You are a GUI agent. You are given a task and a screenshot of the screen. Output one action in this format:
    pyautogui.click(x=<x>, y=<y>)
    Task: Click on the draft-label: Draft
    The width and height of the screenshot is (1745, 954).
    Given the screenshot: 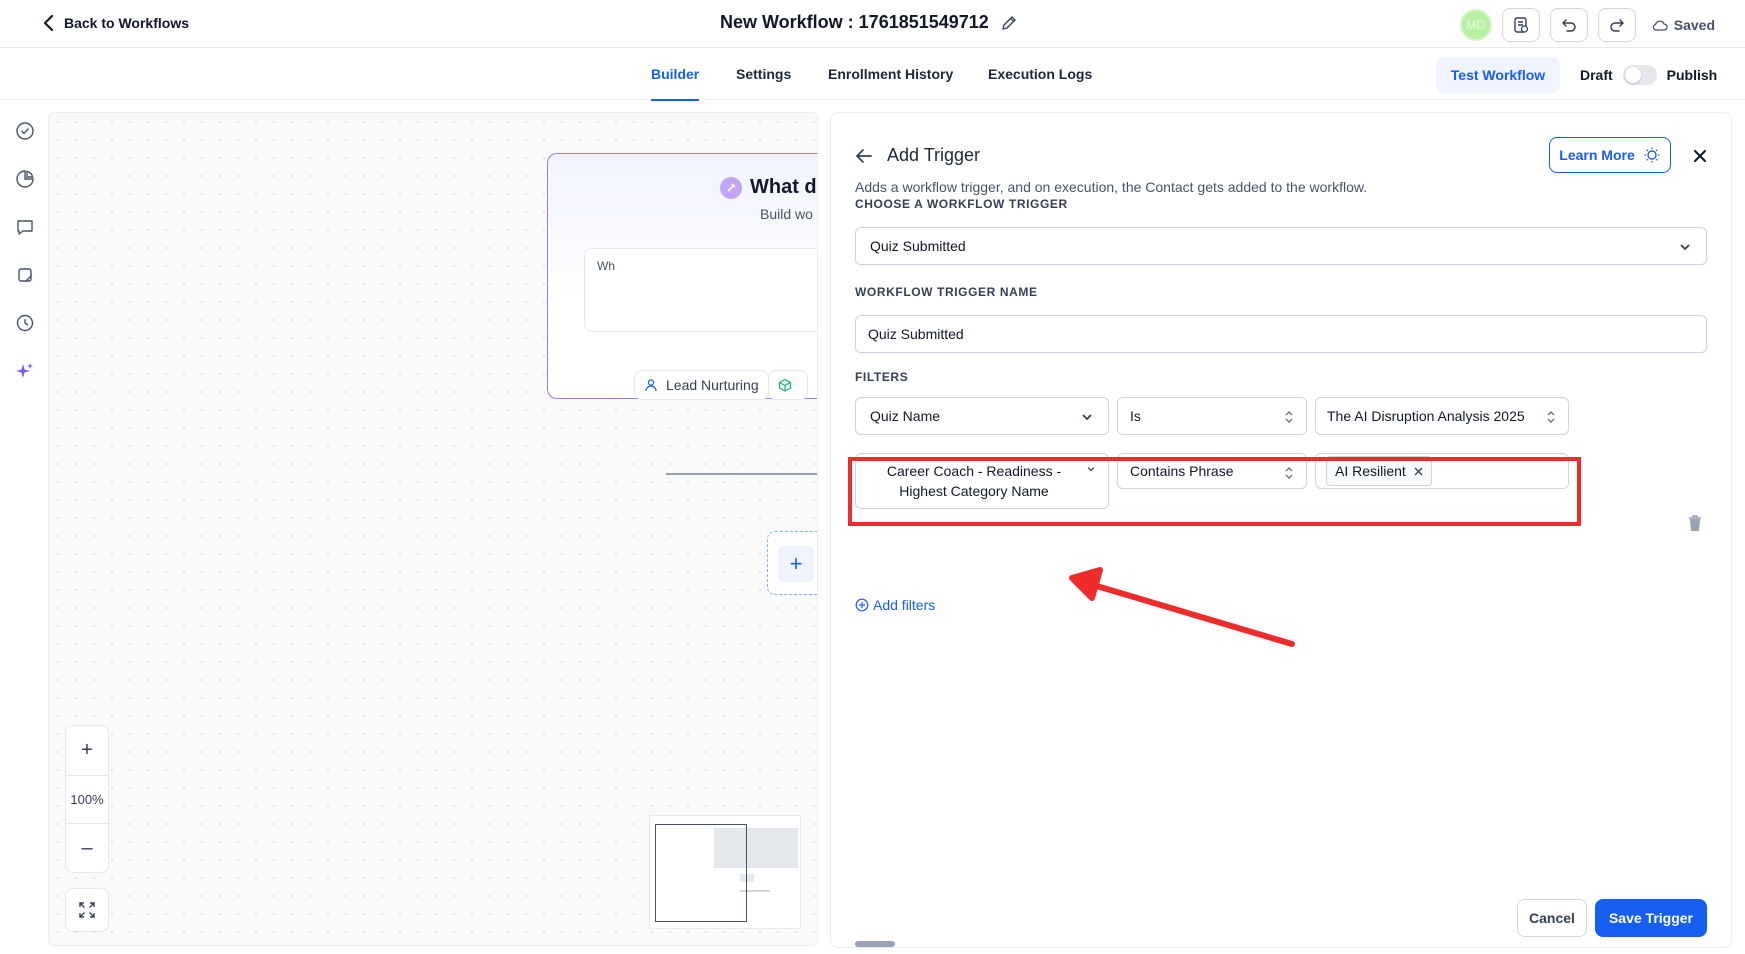 What is the action you would take?
    pyautogui.click(x=1596, y=75)
    